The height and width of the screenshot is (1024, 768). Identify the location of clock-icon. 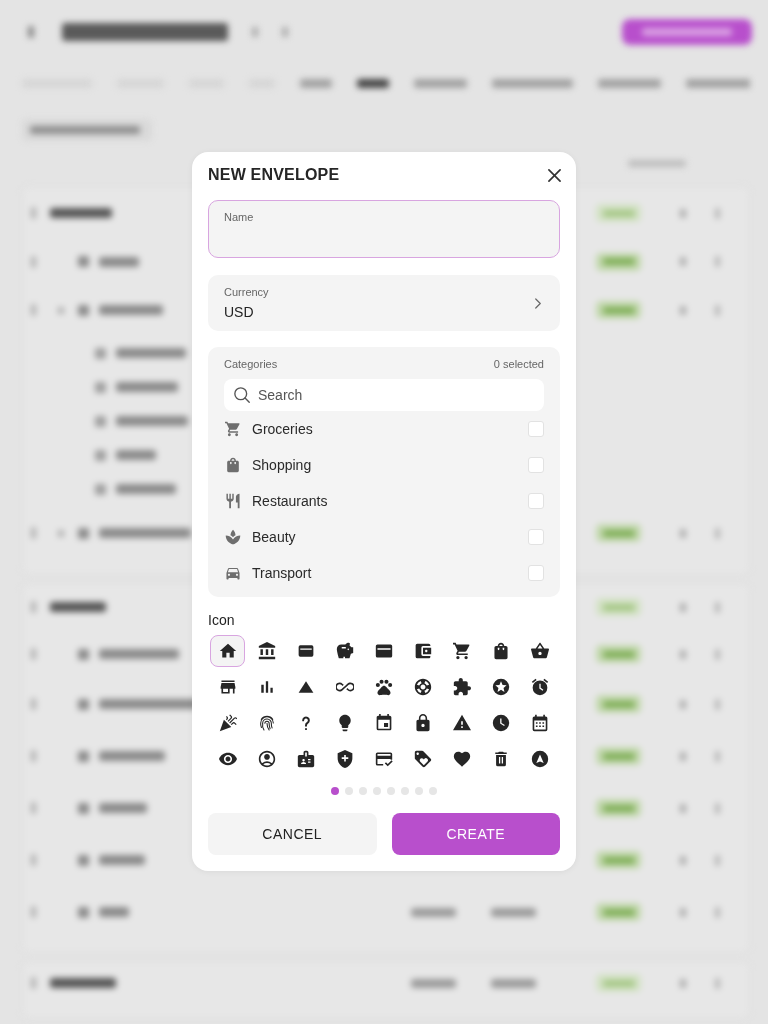
(501, 723).